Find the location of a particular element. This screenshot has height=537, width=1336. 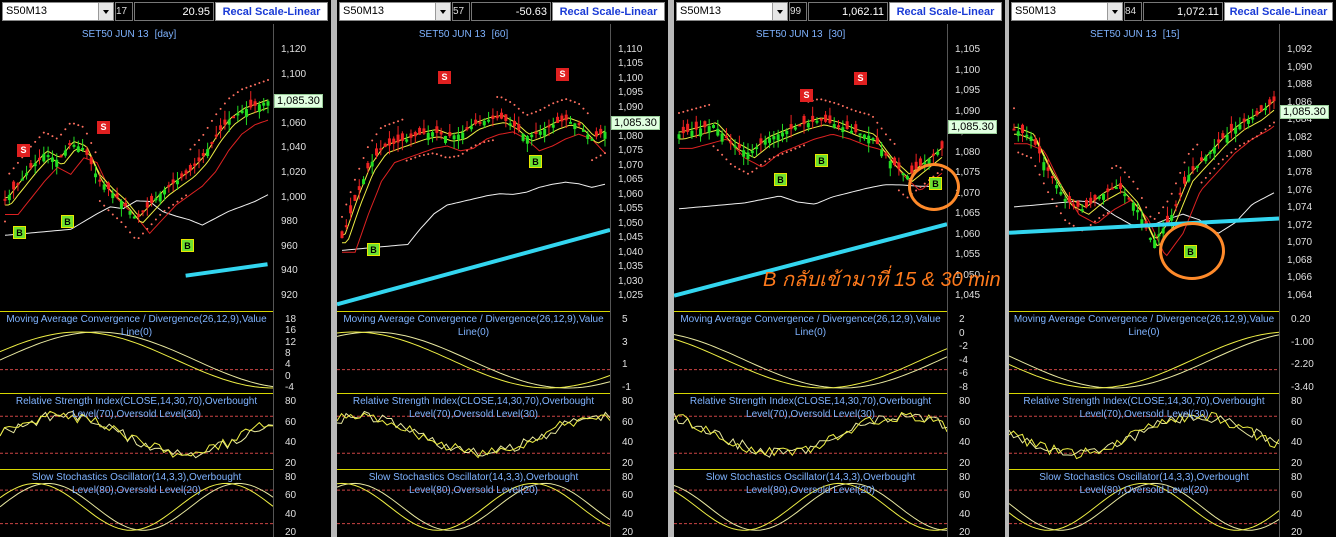

rsi-axis-label: 40 is located at coordinates (1297, 443).